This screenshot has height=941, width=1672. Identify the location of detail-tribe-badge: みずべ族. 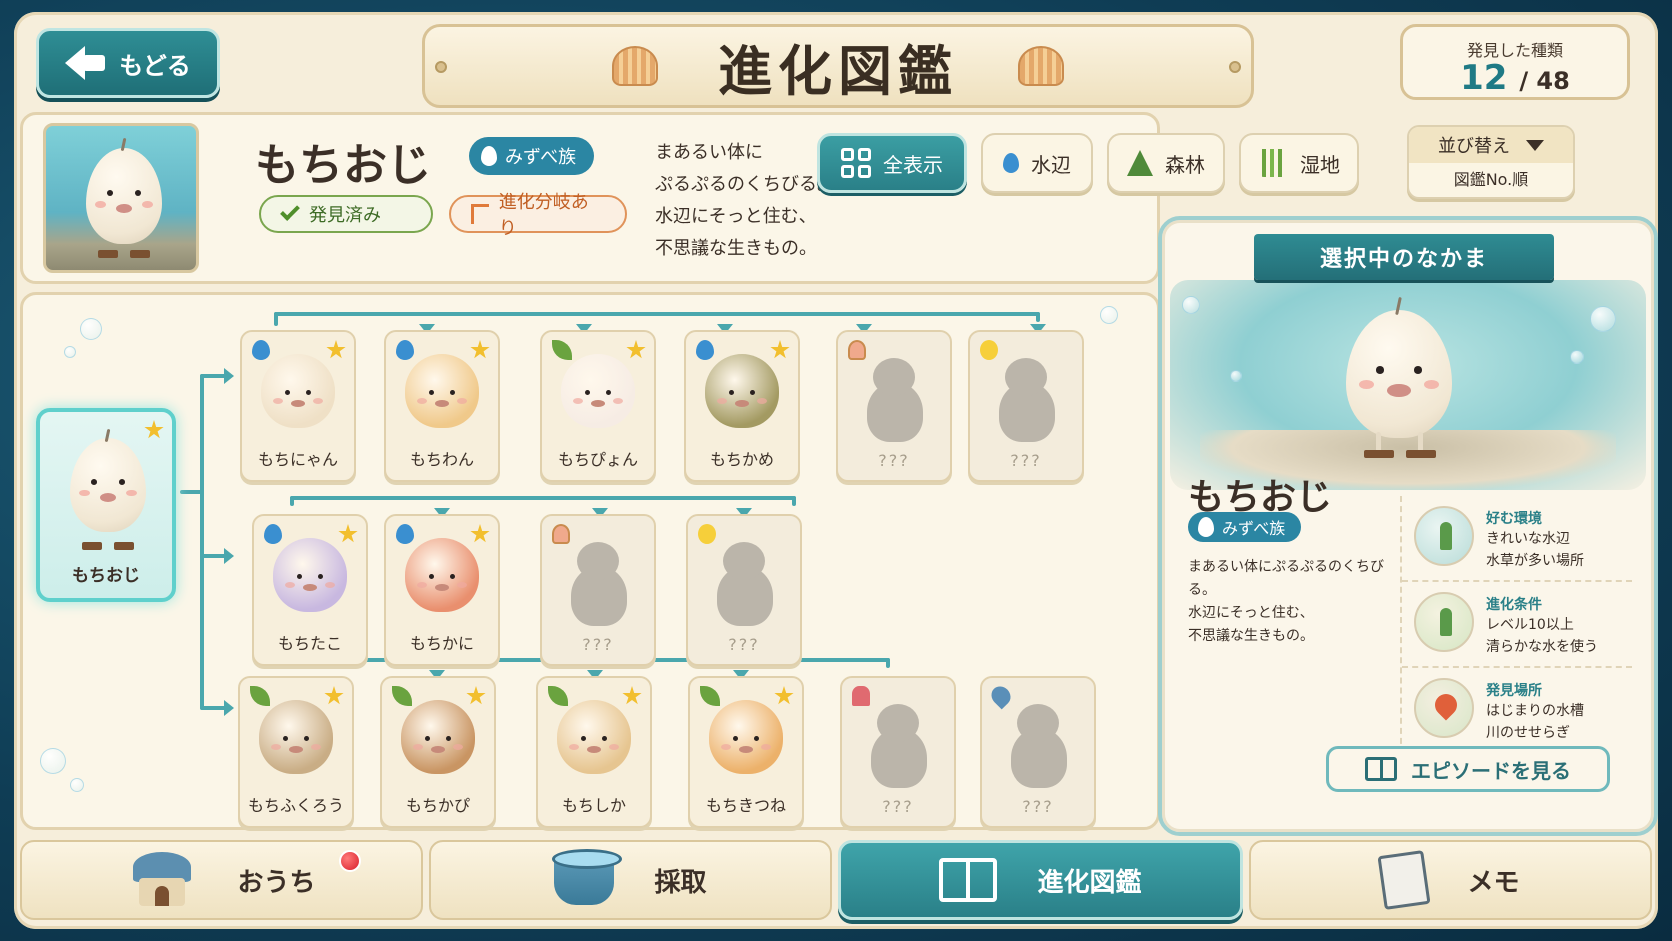
(1245, 527).